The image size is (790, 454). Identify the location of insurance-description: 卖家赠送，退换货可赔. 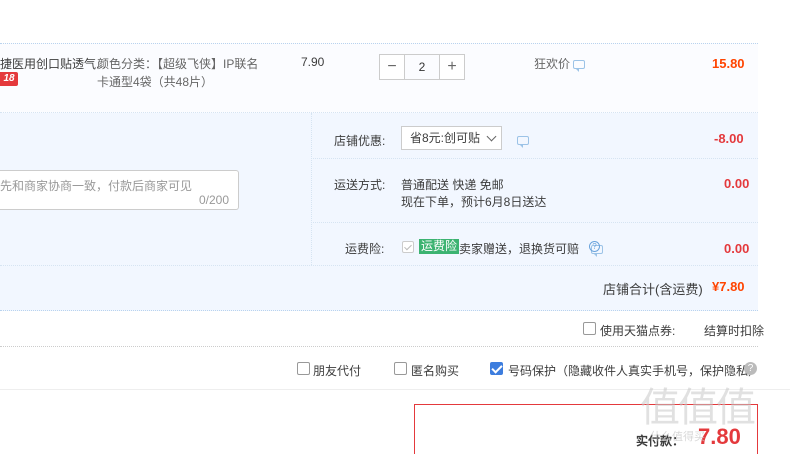
(519, 248).